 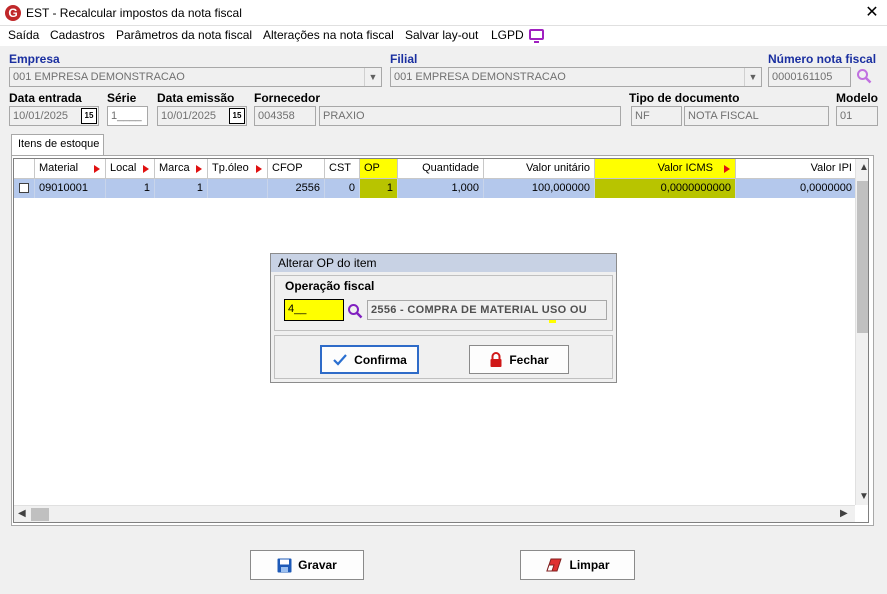 What do you see at coordinates (284, 565) in the screenshot?
I see `save-icon` at bounding box center [284, 565].